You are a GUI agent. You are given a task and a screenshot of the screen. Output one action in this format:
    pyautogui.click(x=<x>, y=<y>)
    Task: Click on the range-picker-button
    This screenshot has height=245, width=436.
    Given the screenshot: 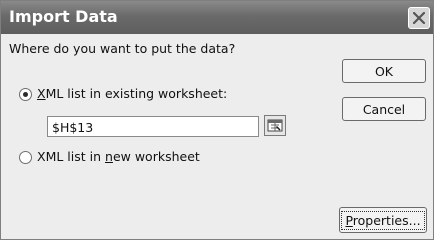 What is the action you would take?
    pyautogui.click(x=275, y=125)
    